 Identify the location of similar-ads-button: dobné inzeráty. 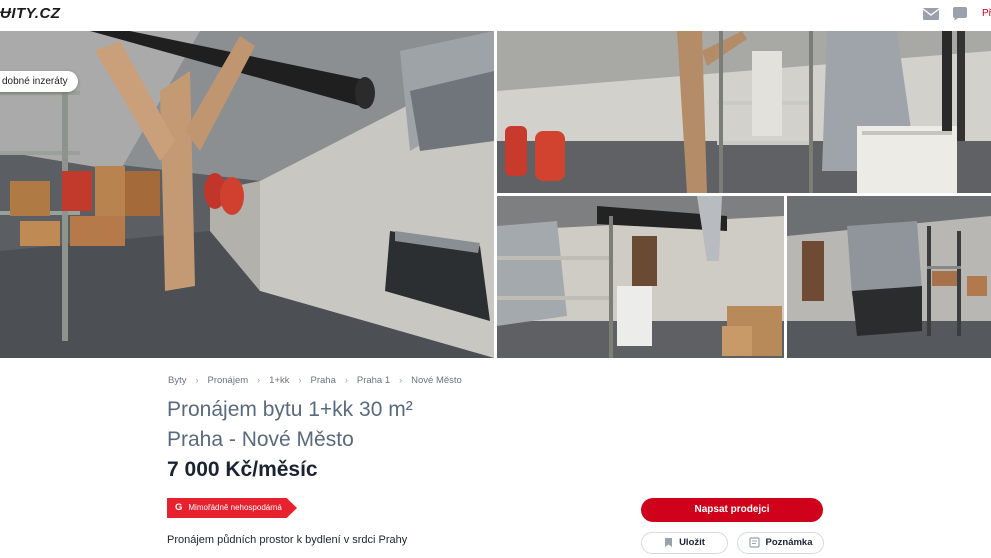
(39, 81).